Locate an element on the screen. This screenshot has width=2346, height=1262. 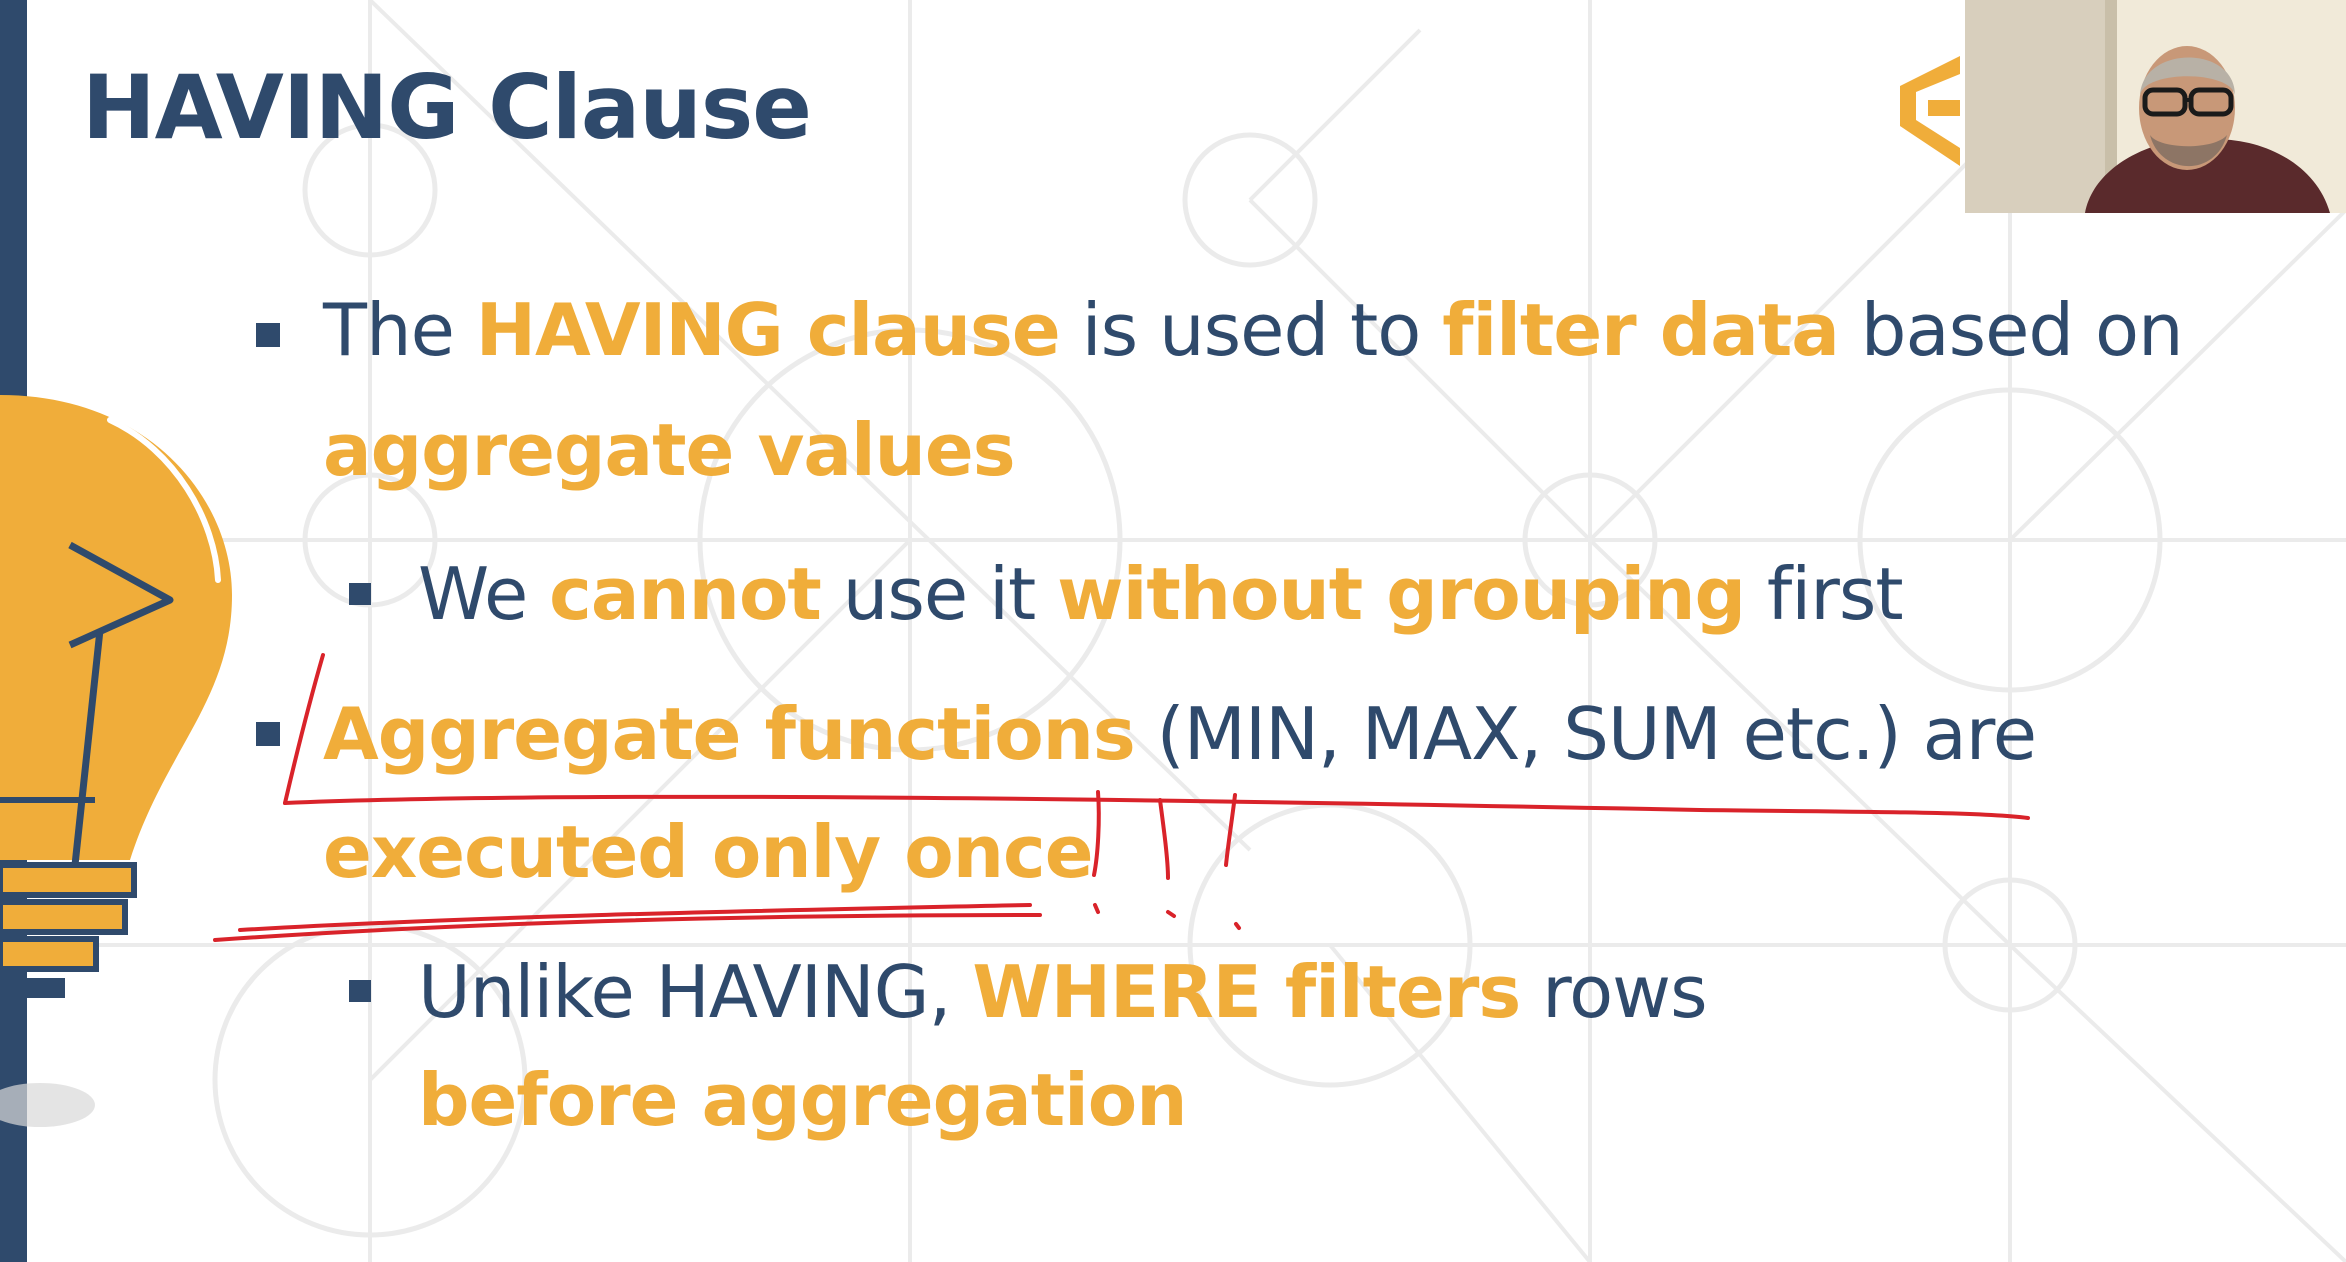
bullet-text: is used to is located at coordinates (1251, 330).